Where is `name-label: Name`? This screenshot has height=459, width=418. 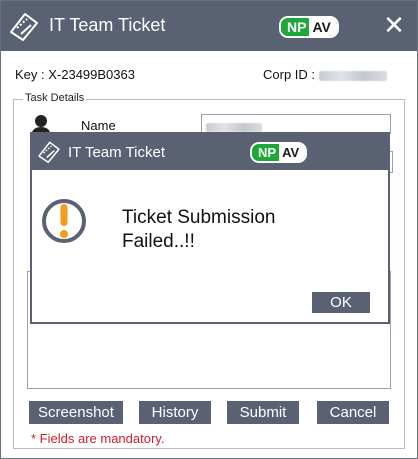
name-label: Name is located at coordinates (98, 125).